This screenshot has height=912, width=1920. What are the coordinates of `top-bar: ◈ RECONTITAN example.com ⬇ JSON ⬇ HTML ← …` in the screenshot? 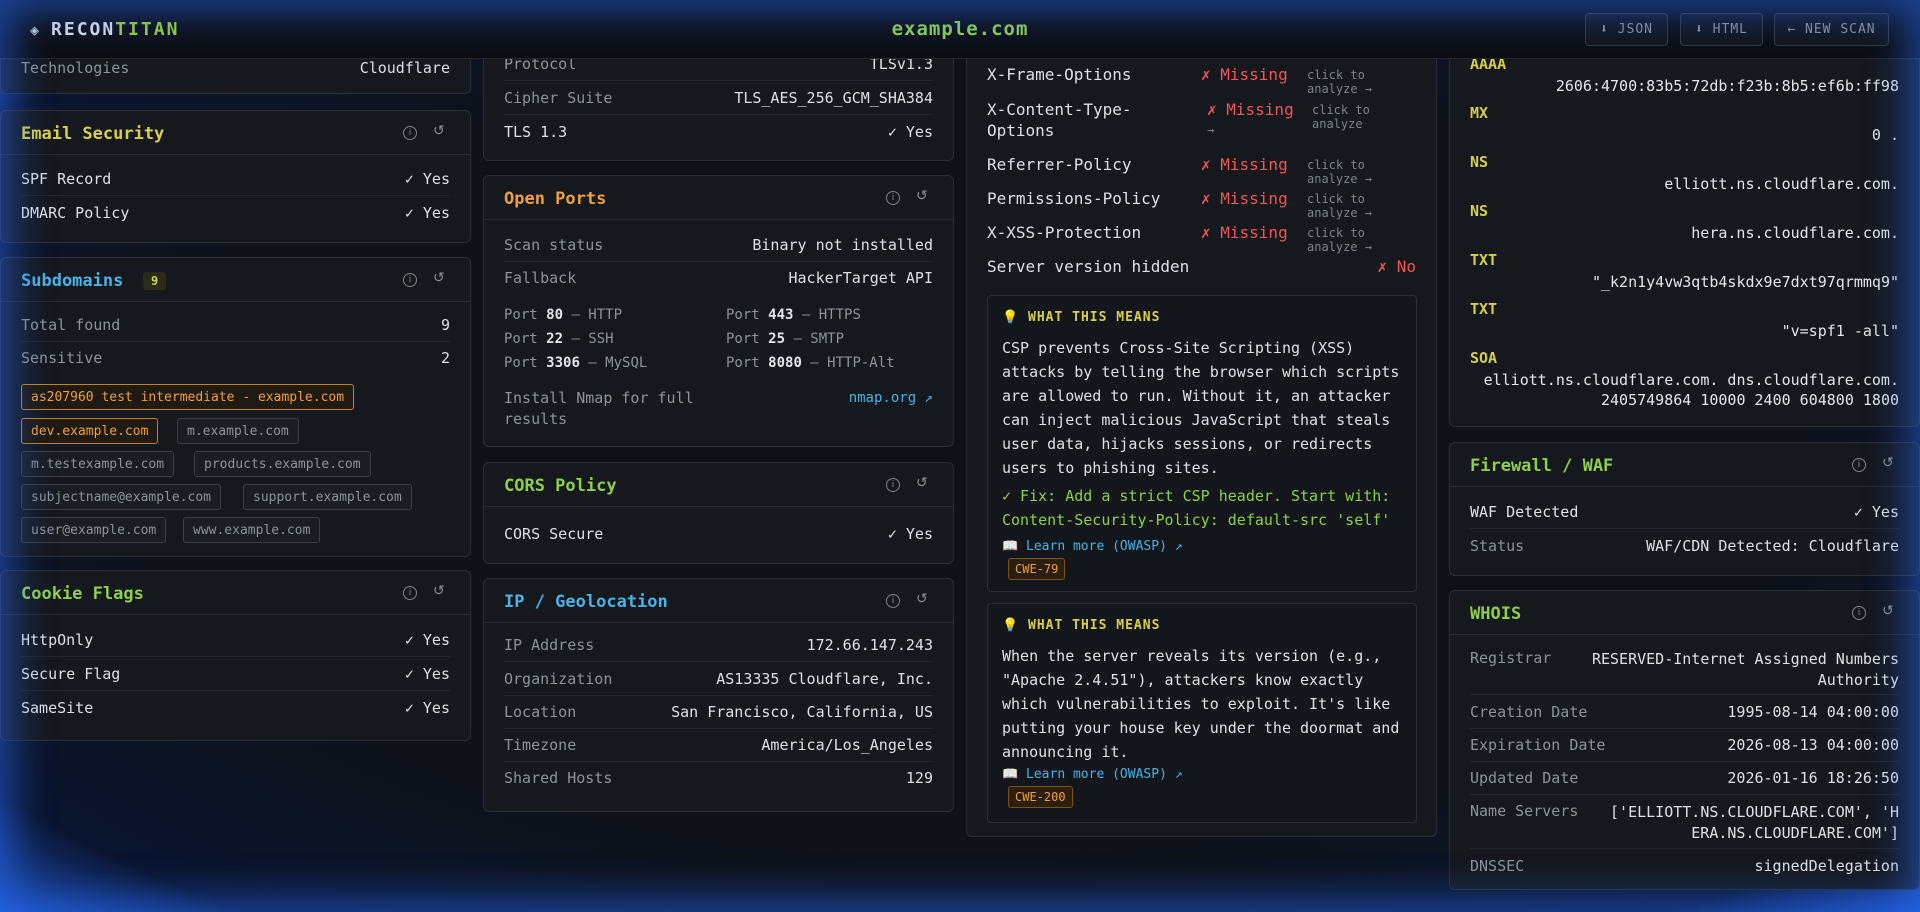 It's located at (960, 29).